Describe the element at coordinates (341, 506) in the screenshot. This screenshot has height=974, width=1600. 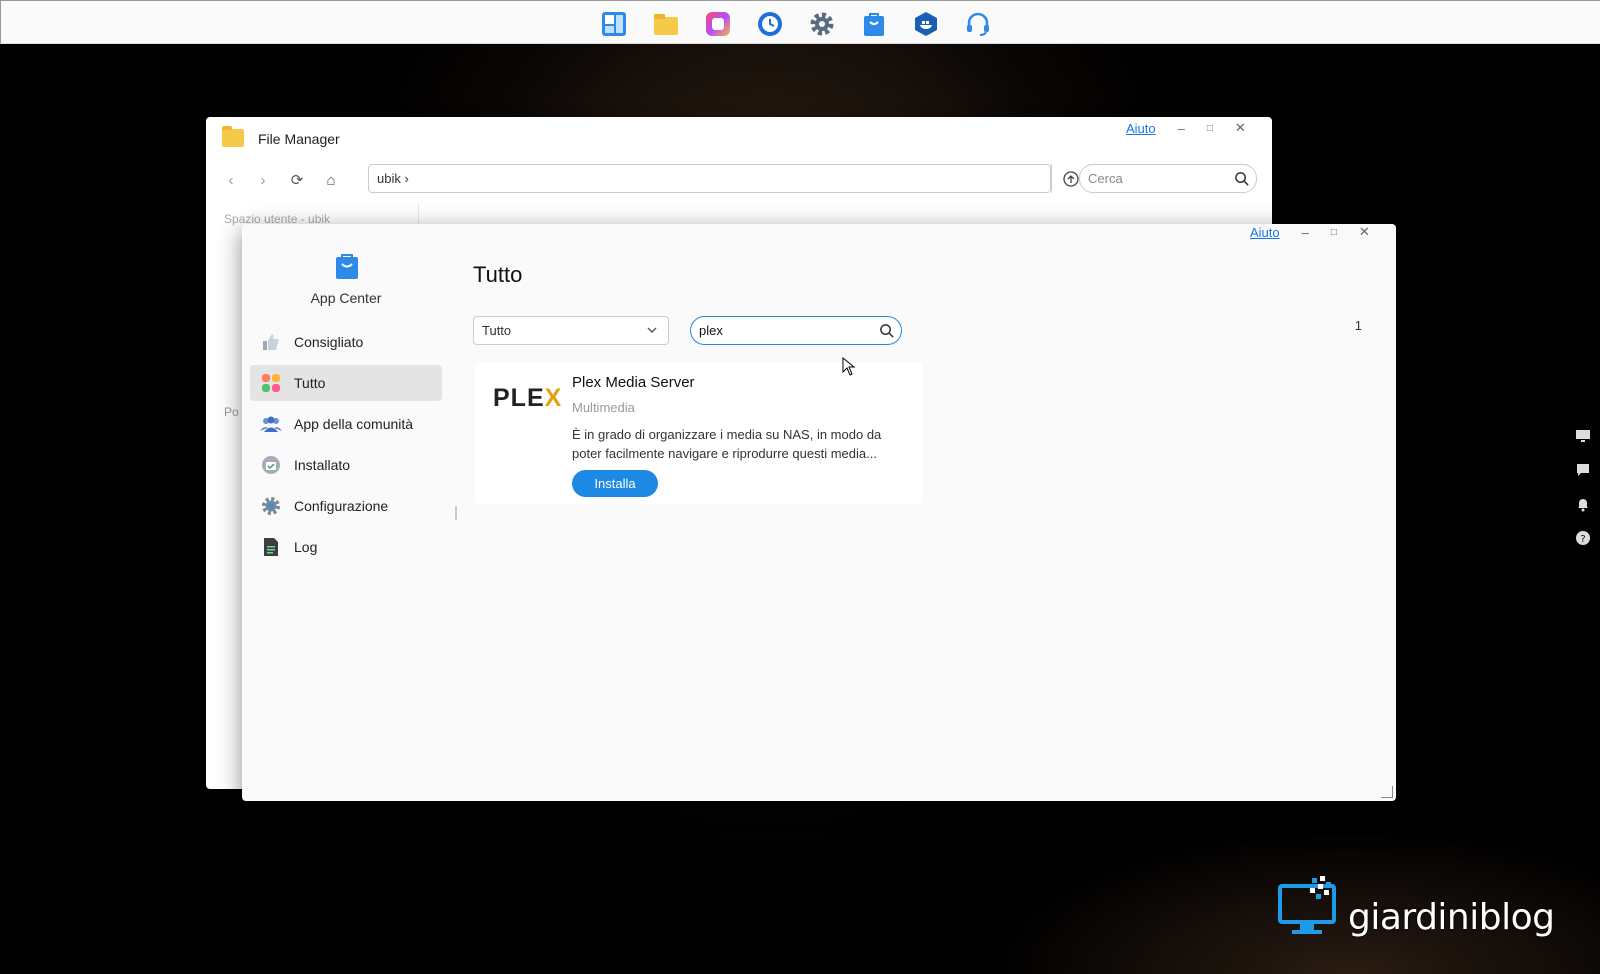
I see `sidebar-item-label: Configurazione` at that location.